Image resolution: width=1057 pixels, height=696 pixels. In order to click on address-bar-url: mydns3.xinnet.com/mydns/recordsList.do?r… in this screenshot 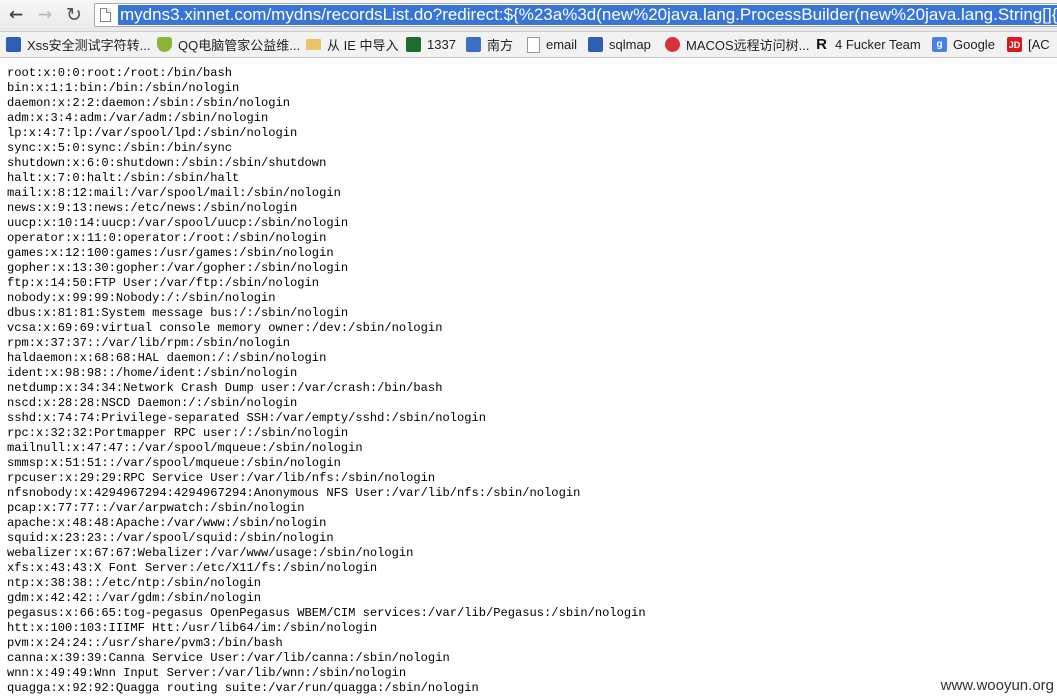, I will do `click(587, 15)`.